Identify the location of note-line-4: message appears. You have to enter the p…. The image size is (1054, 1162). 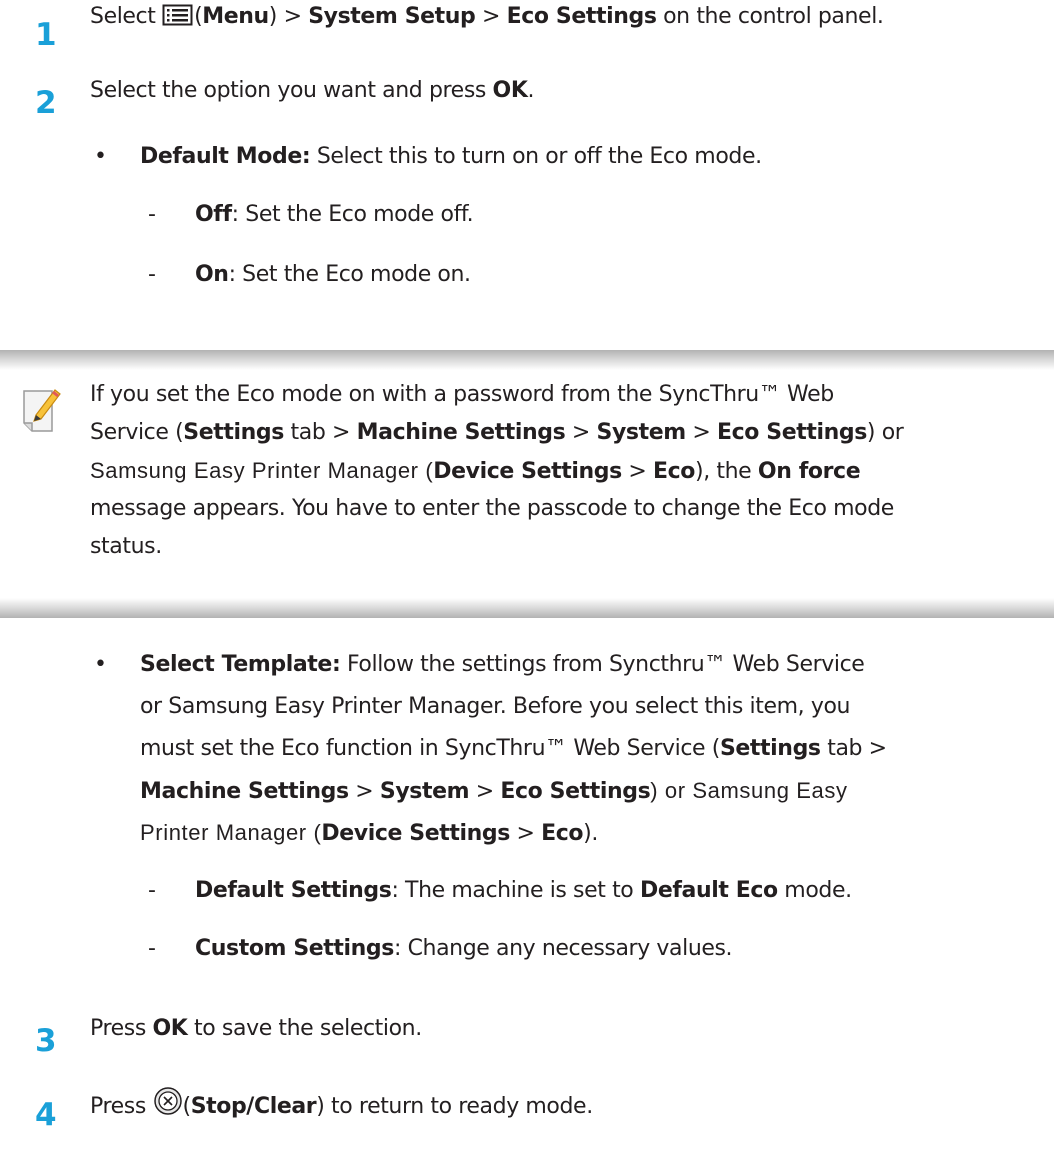
(492, 508).